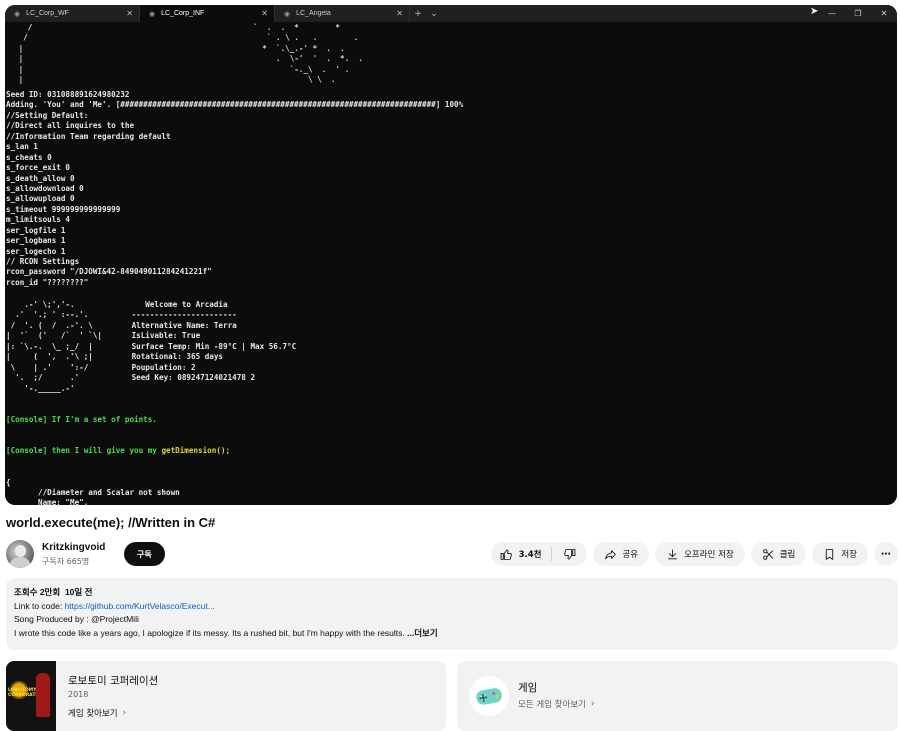 This screenshot has width=900, height=731. Describe the element at coordinates (144, 554) in the screenshot. I see `subscribe-button: 구독` at that location.